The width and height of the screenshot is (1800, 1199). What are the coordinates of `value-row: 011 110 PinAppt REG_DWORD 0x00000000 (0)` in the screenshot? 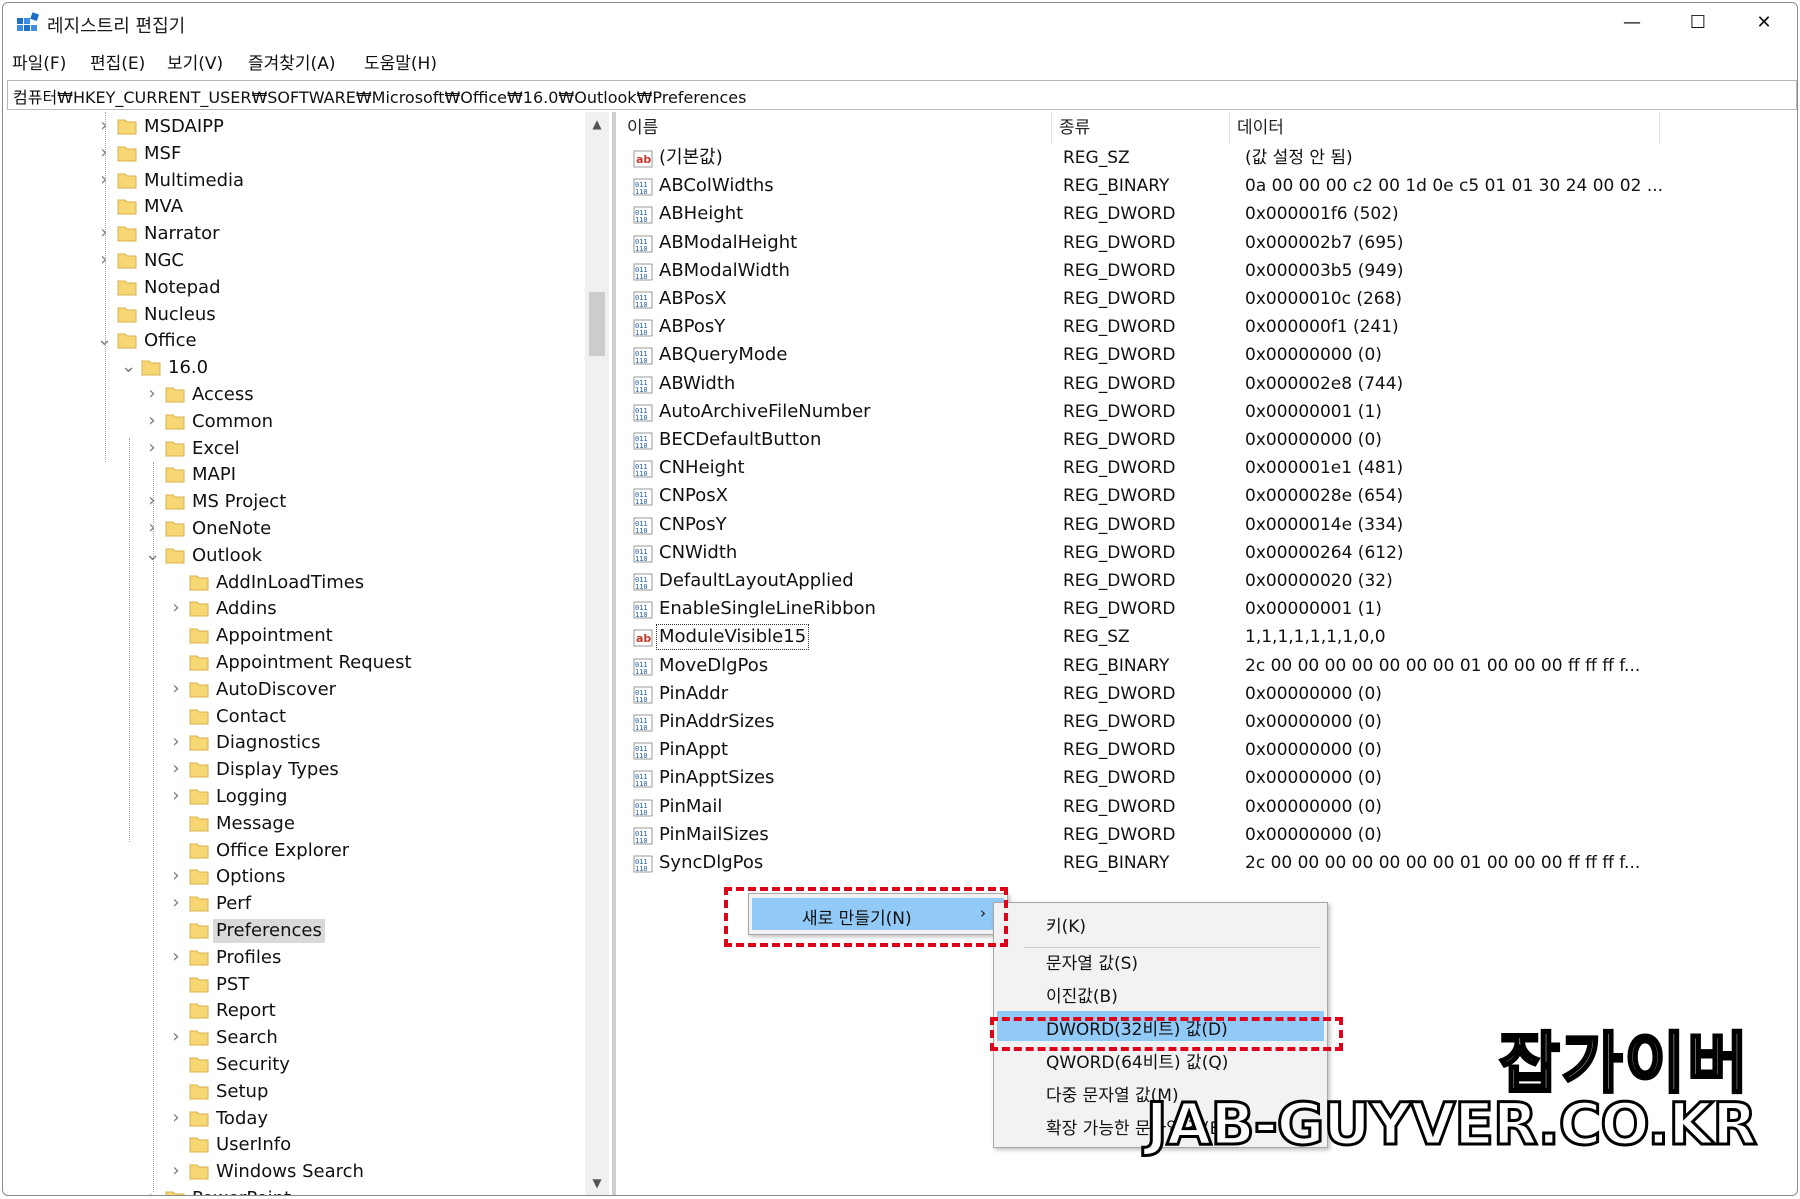 It's located at (1207, 751).